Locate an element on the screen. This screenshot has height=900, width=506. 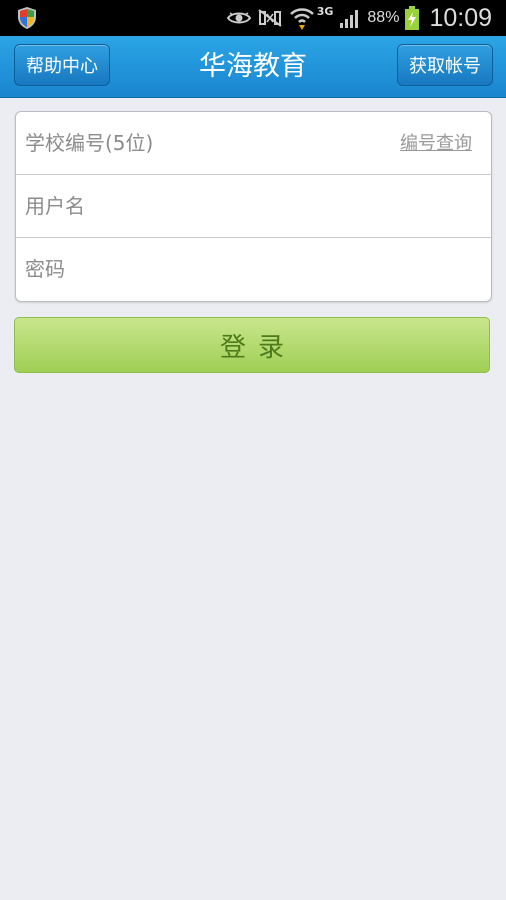
get-account-button: 获取帐号 is located at coordinates (445, 65).